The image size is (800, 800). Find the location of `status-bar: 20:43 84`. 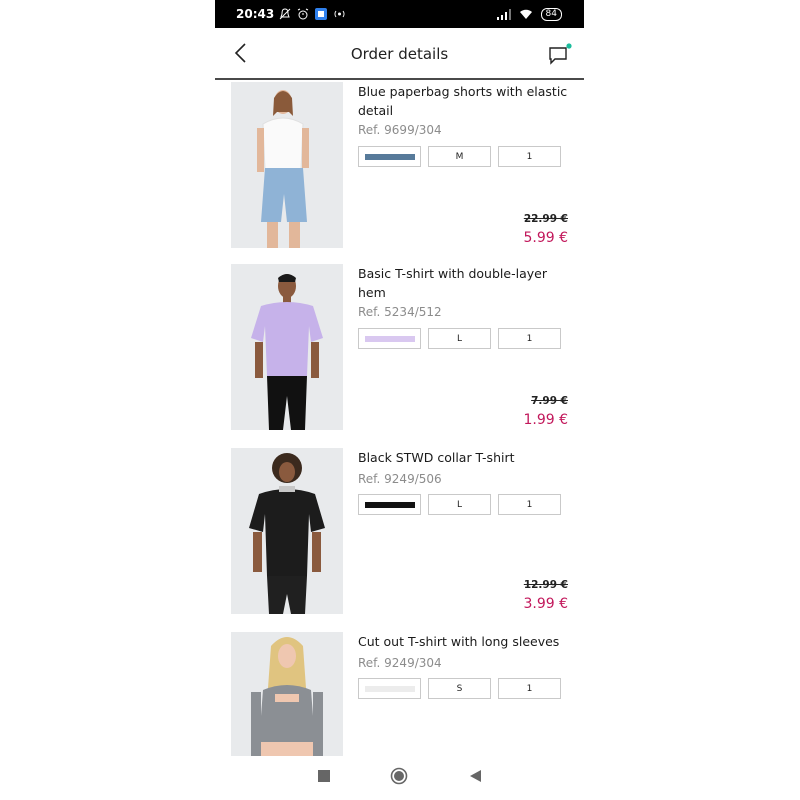

status-bar: 20:43 84 is located at coordinates (399, 14).